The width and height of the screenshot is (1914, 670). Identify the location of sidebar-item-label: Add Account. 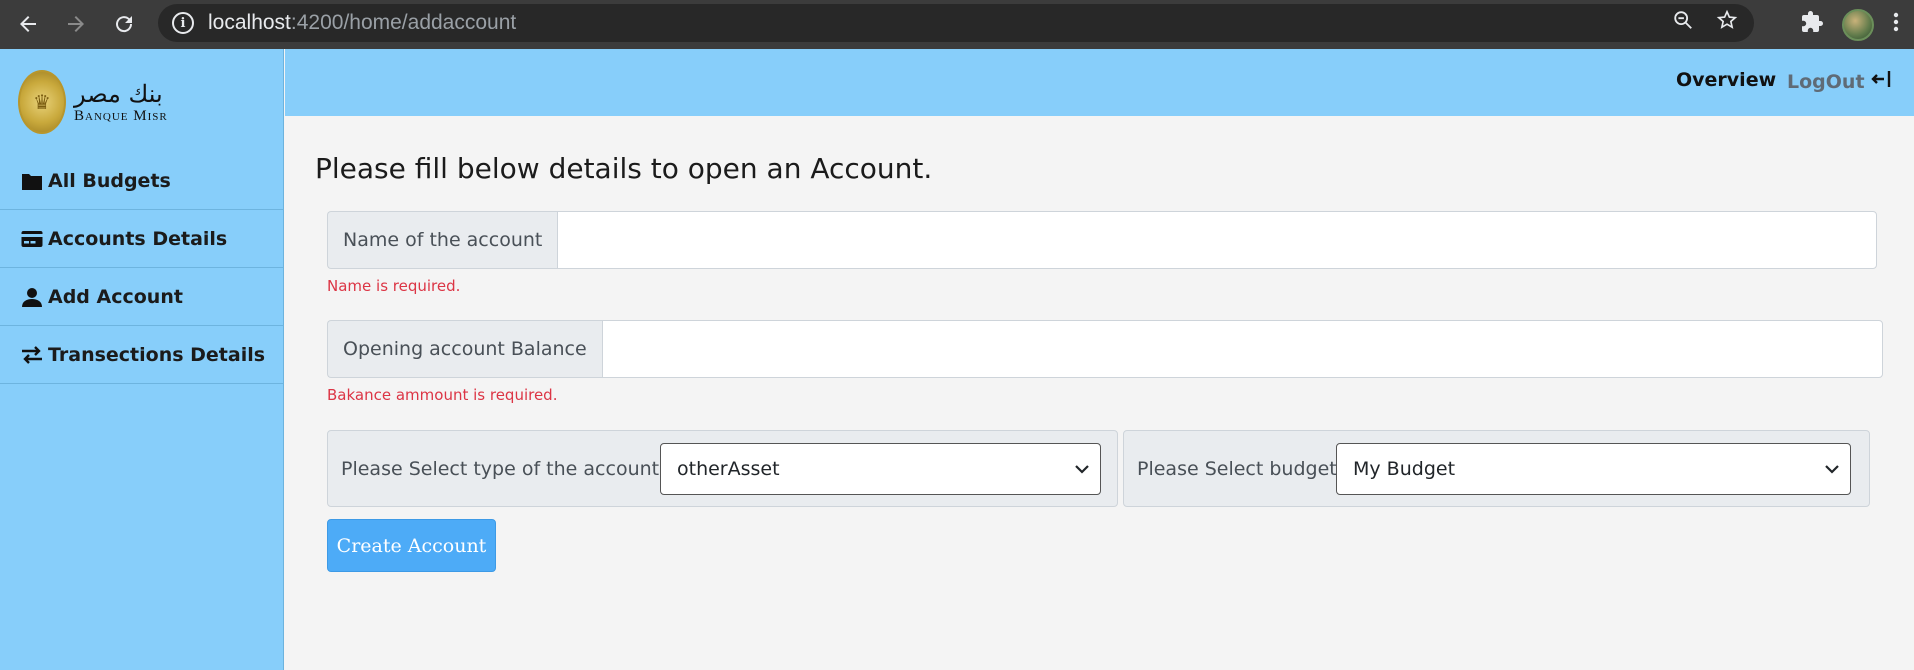
(115, 296).